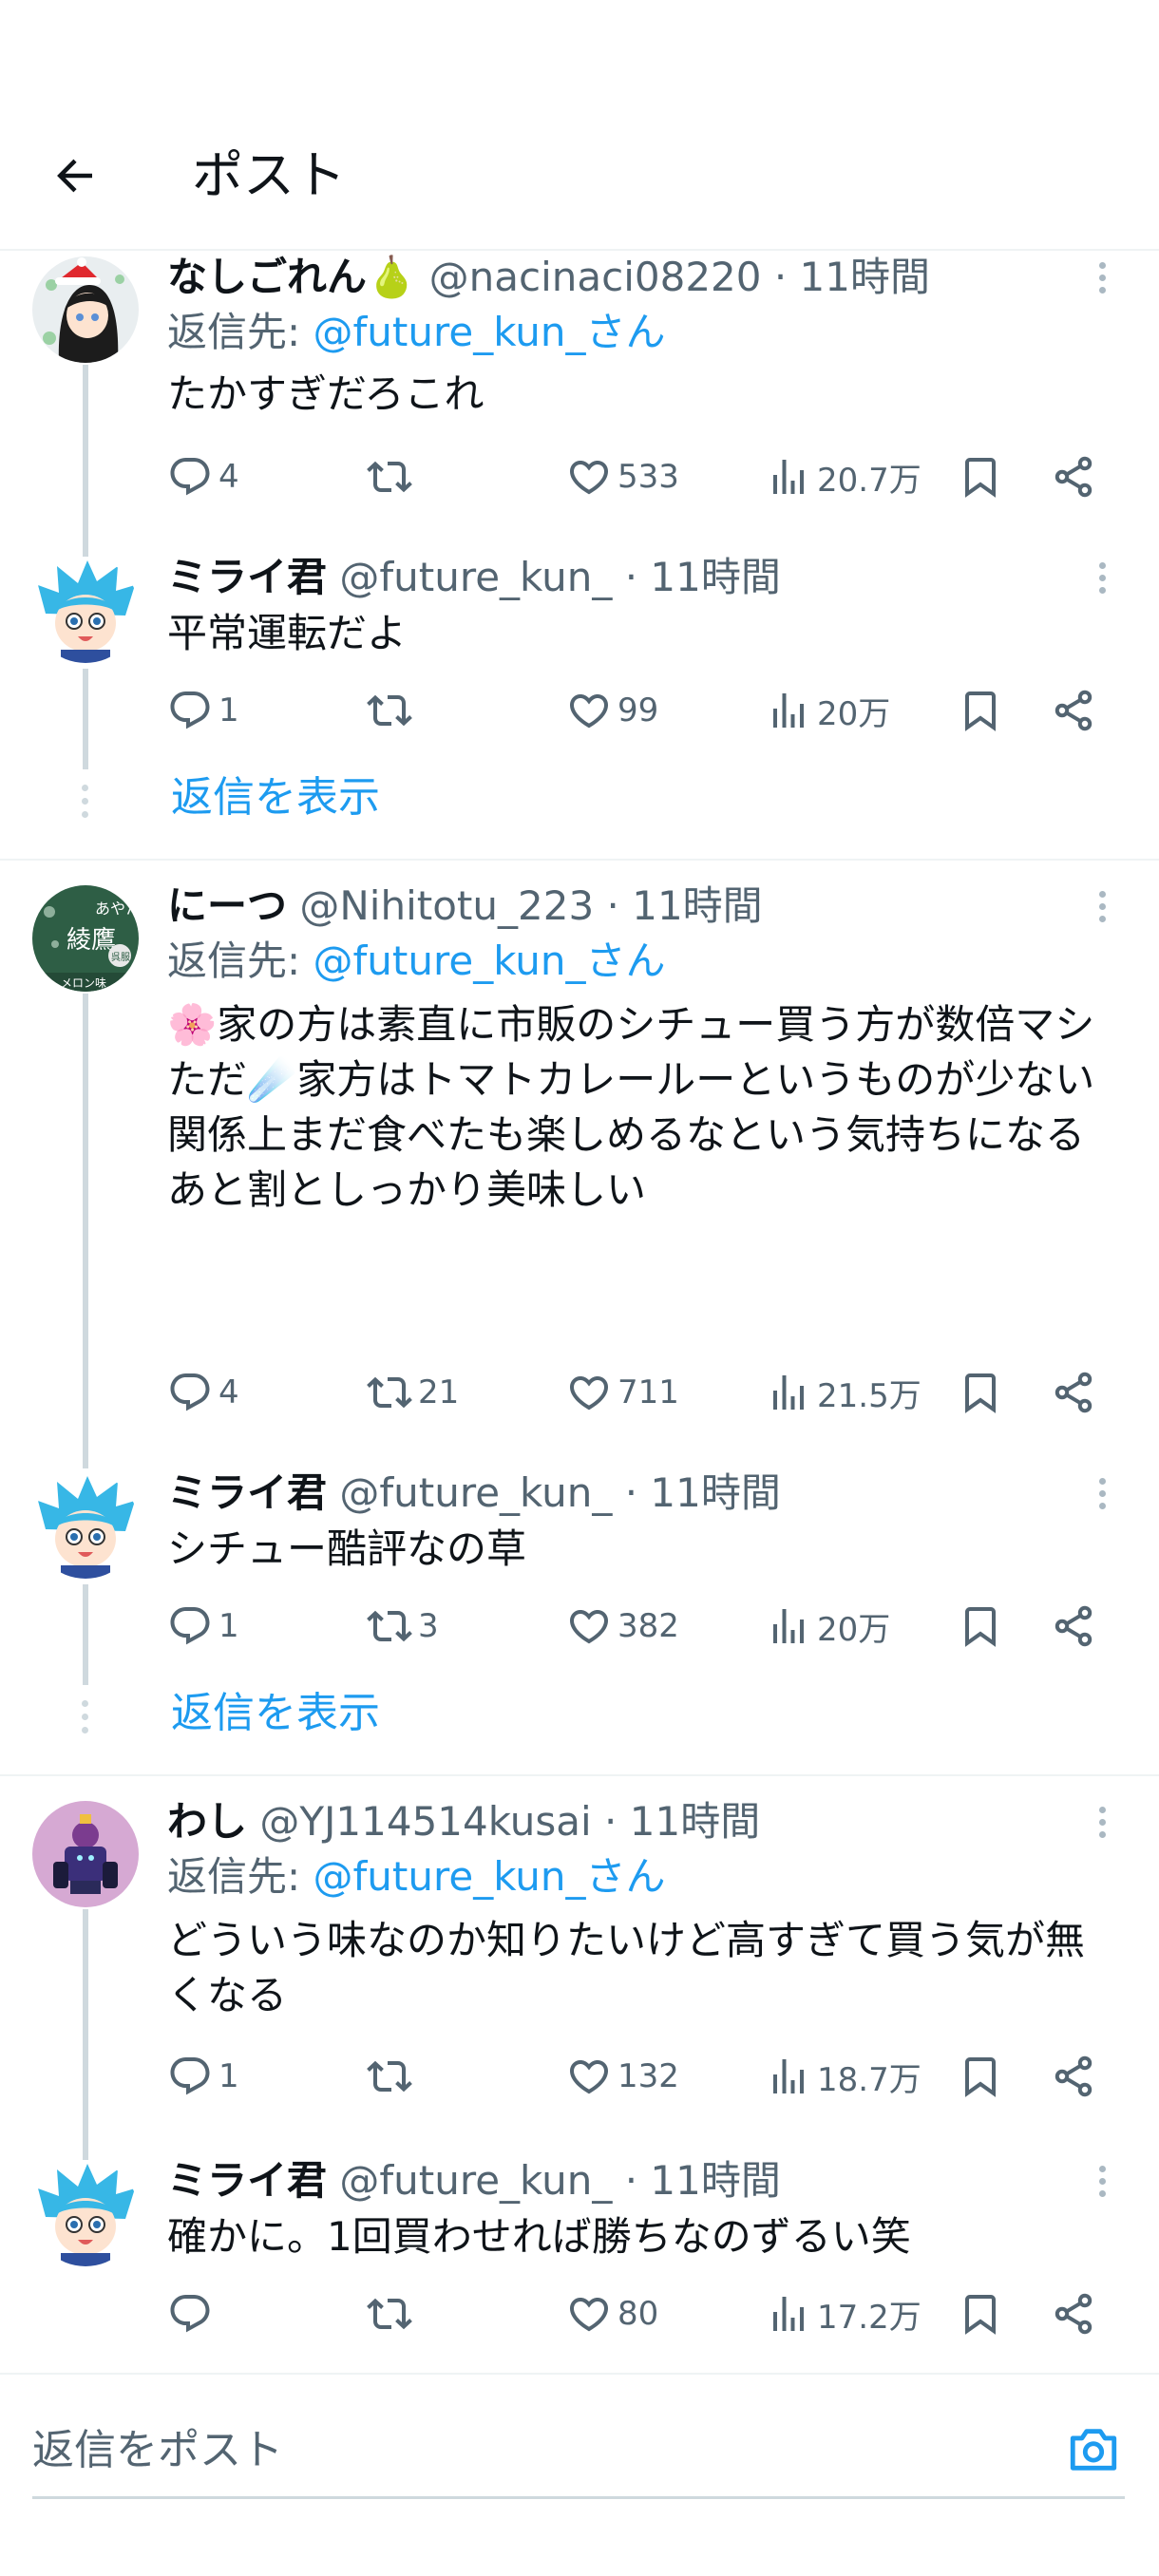  What do you see at coordinates (648, 477) in the screenshot?
I see `like-count: 533` at bounding box center [648, 477].